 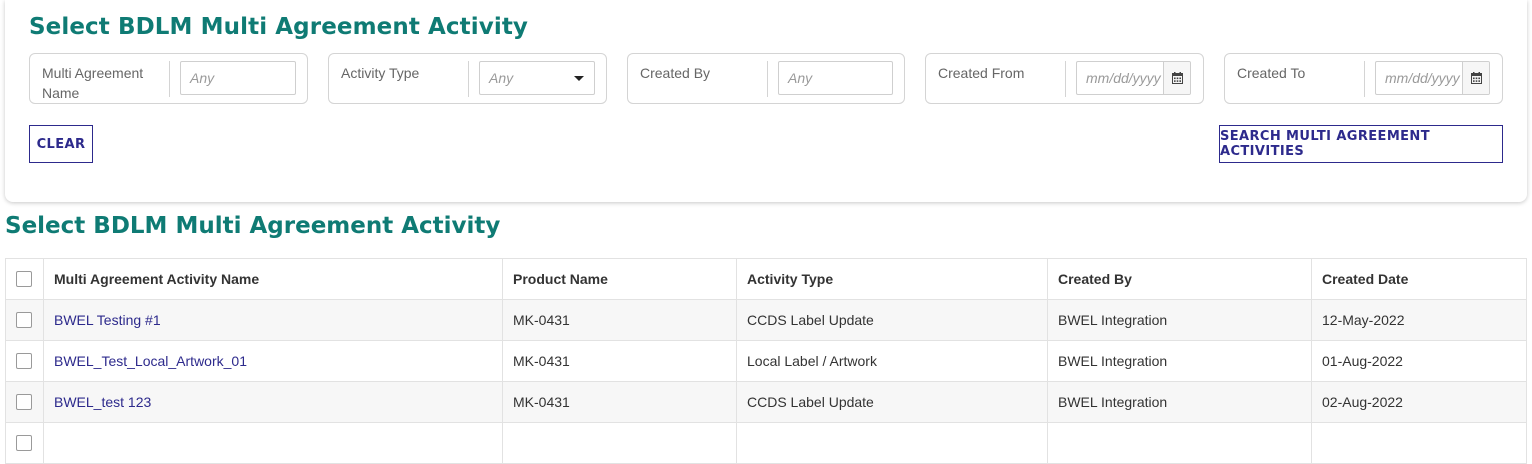 I want to click on activity-link: BWEL_test 123, so click(x=102, y=402).